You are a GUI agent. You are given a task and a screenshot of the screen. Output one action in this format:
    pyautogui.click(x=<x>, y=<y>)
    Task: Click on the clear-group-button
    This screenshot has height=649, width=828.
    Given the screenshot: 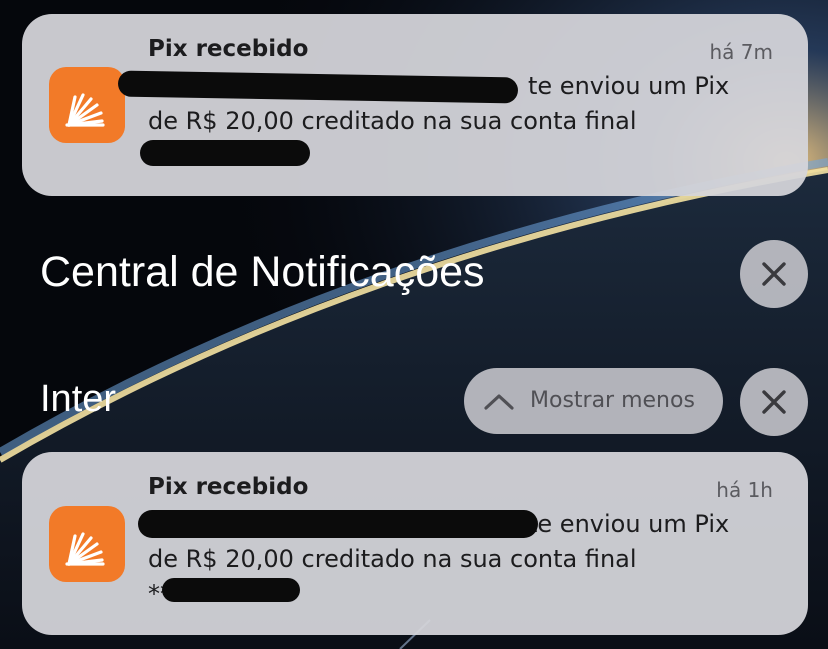 What is the action you would take?
    pyautogui.click(x=774, y=402)
    